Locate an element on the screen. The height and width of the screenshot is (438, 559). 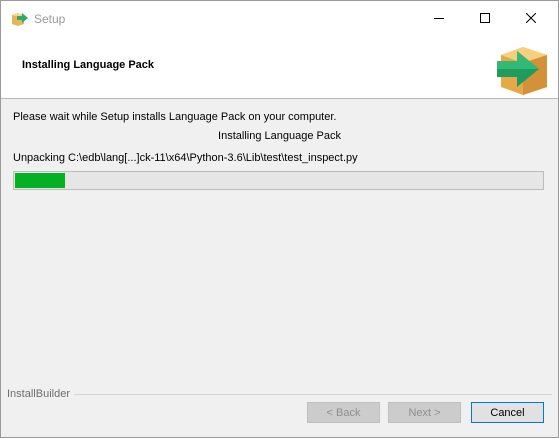
footer-divider is located at coordinates (279, 394).